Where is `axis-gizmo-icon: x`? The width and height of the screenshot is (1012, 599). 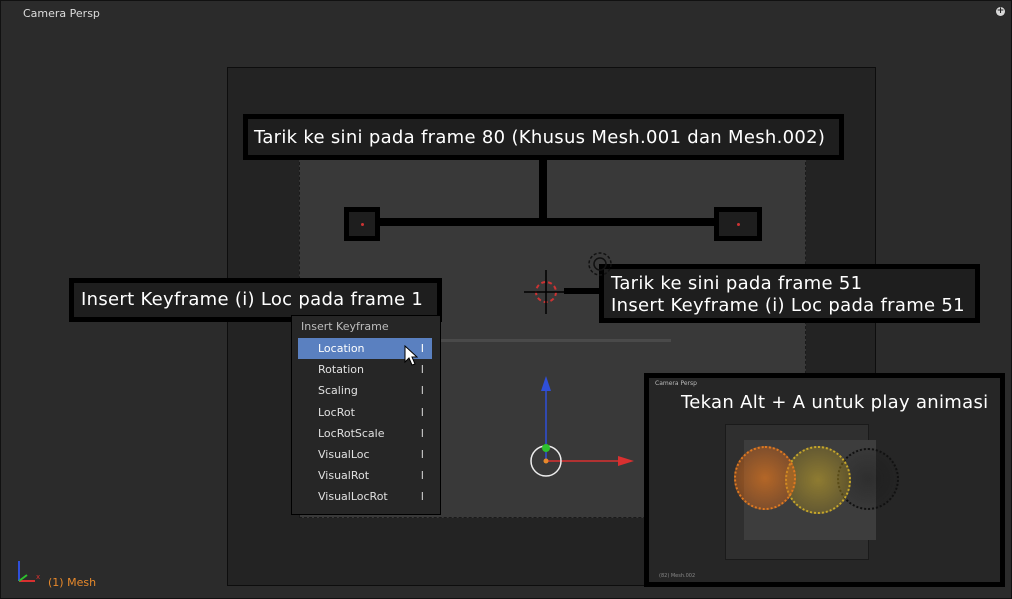
axis-gizmo-icon: x is located at coordinates (29, 571).